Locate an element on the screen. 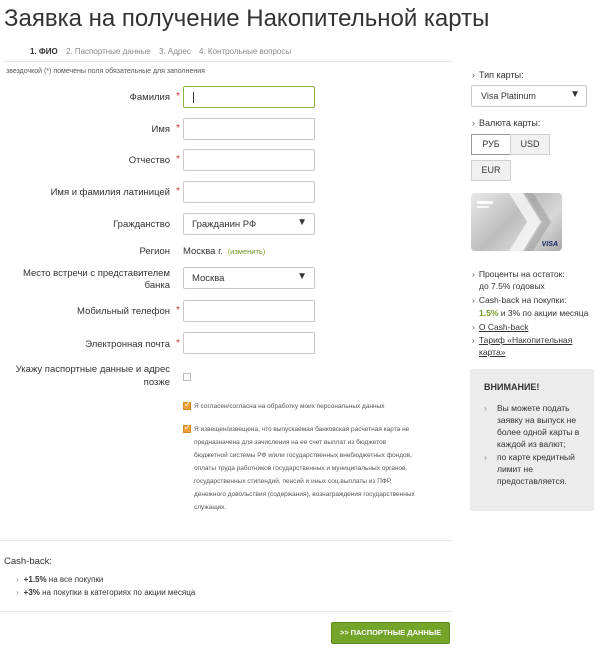  card-type-label: › Тип карты: is located at coordinates (498, 75).